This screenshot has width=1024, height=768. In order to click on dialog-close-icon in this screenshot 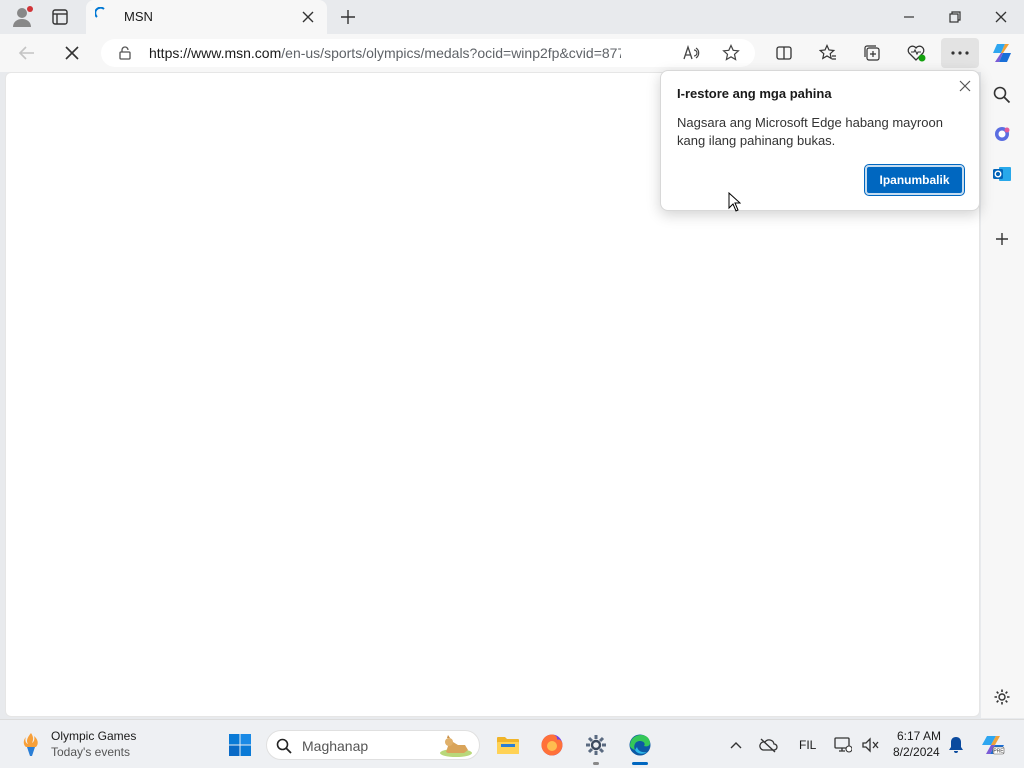, I will do `click(965, 86)`.